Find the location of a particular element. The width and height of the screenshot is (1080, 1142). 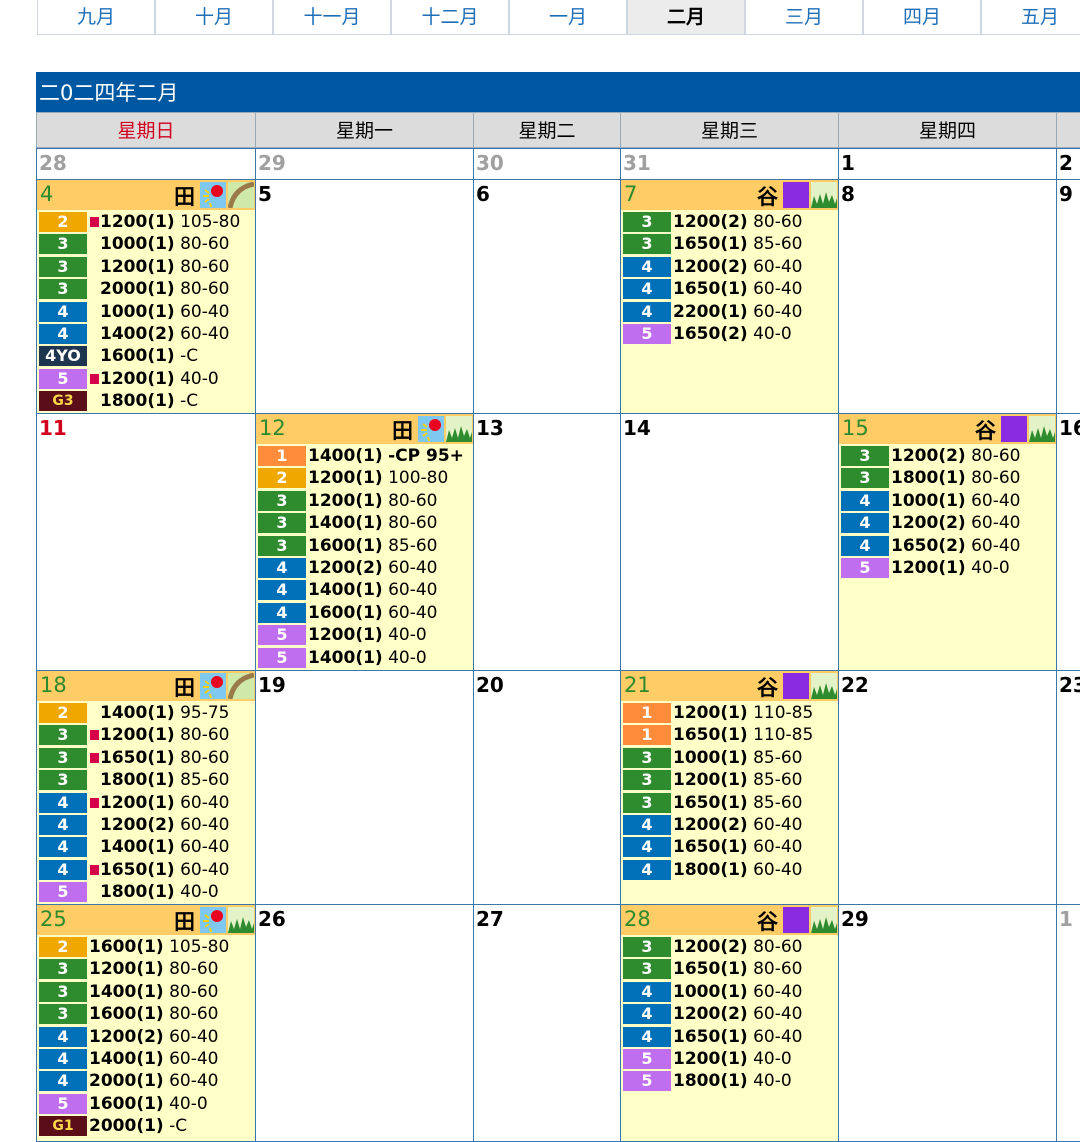

race-row: 5 1600(1) 40-0 is located at coordinates (146, 1104).